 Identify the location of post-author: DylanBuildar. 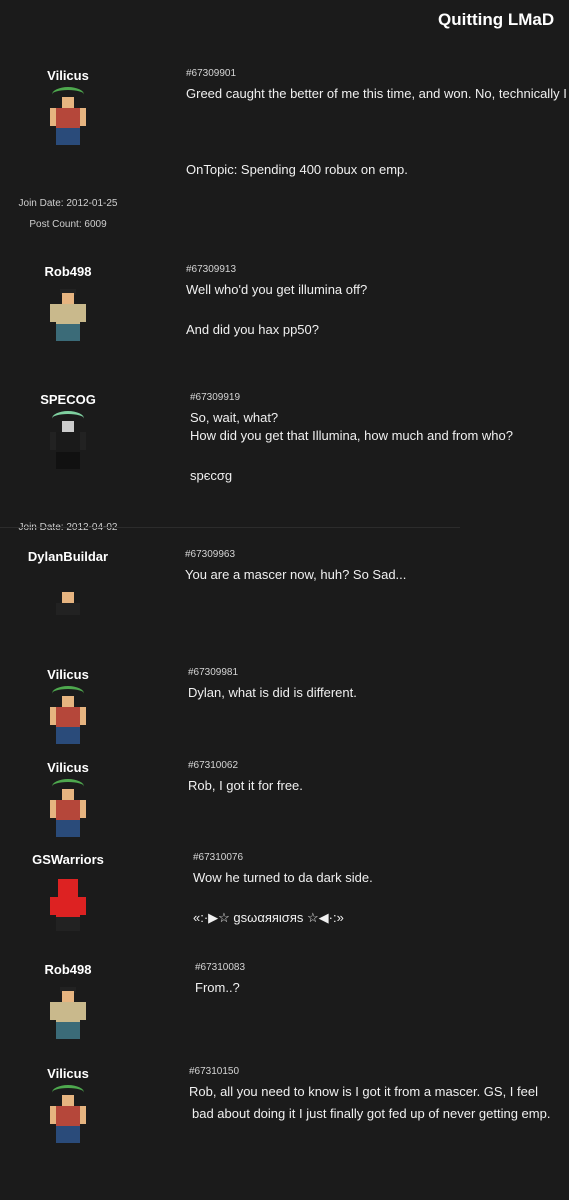
(68, 589).